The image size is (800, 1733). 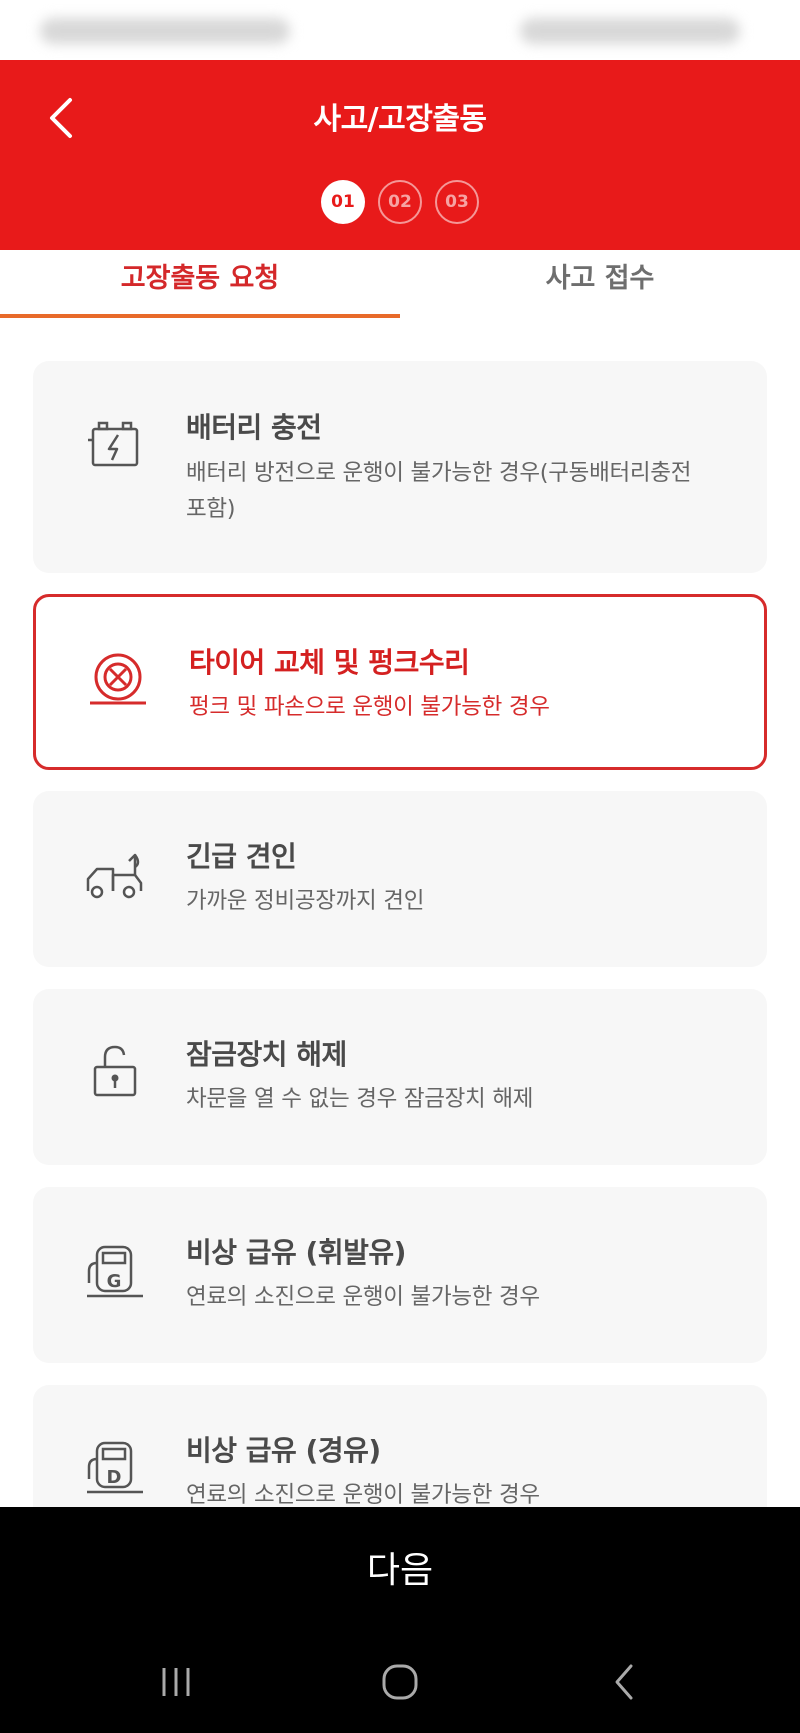 What do you see at coordinates (360, 1099) in the screenshot?
I see `service-desc: 차문을 열 수 없는 경우 잠금장치 해제` at bounding box center [360, 1099].